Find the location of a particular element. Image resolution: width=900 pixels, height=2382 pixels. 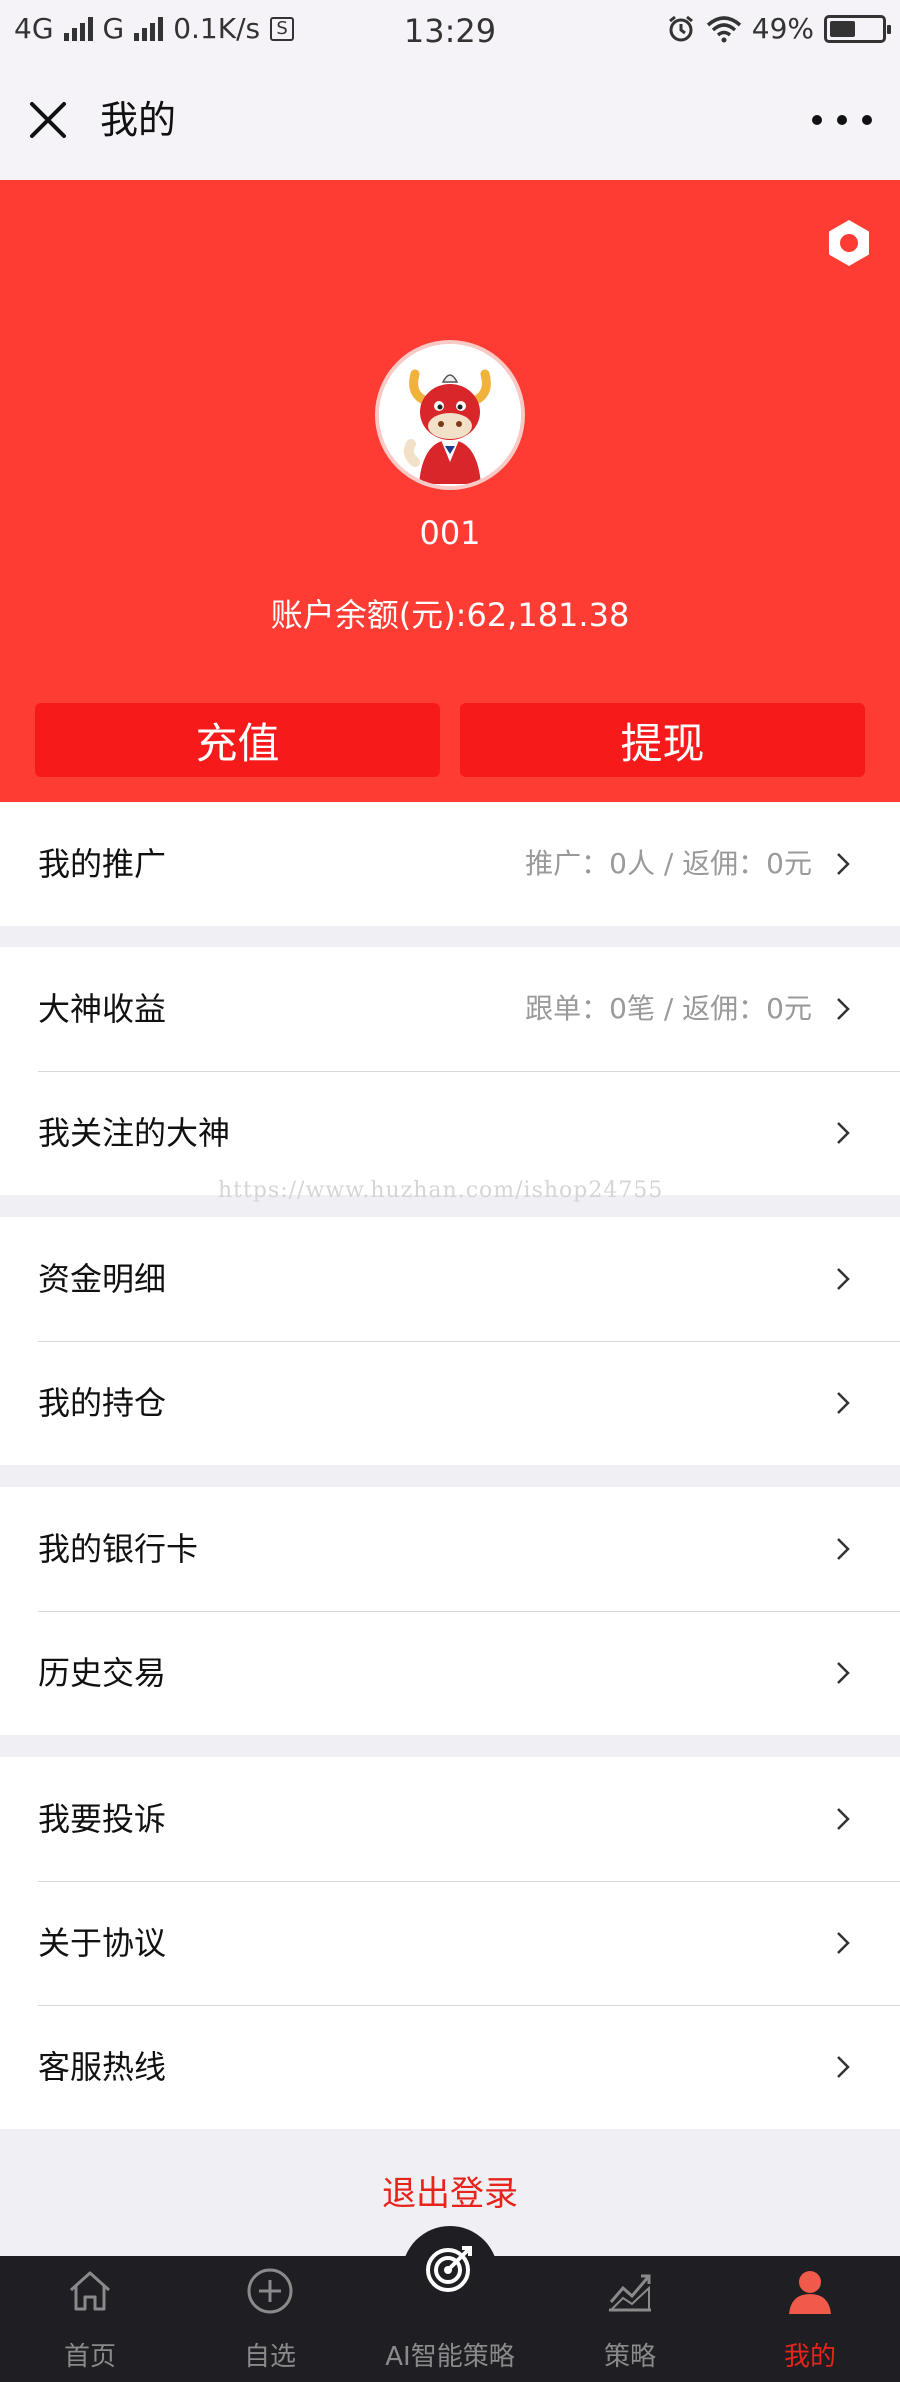

menu-item-label: 我要投诉 is located at coordinates (102, 1819).